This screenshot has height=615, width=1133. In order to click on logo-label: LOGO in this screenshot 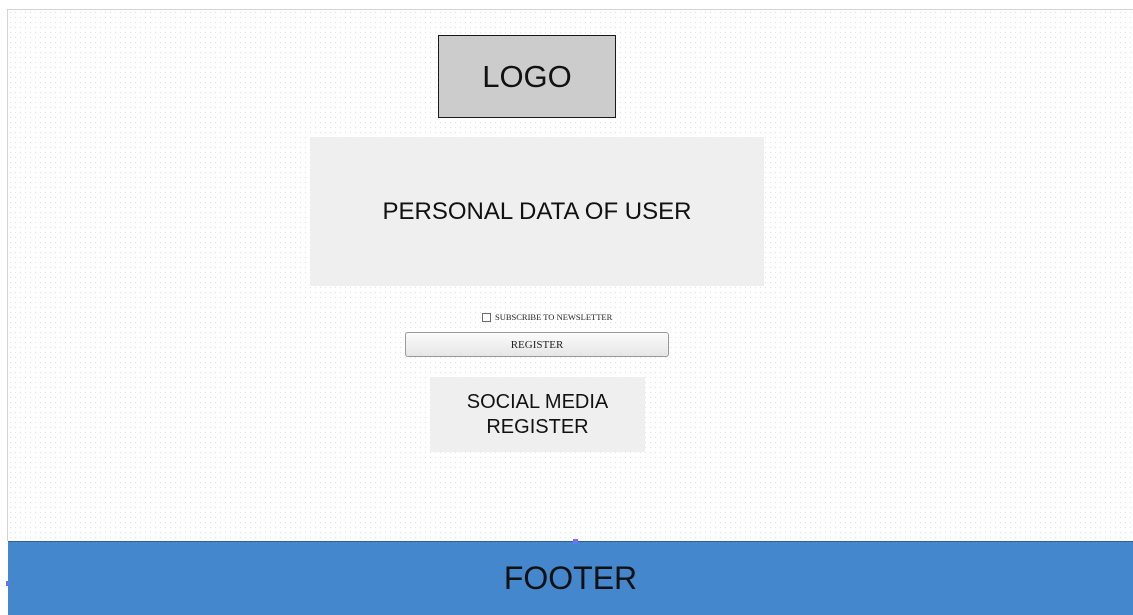, I will do `click(527, 76)`.